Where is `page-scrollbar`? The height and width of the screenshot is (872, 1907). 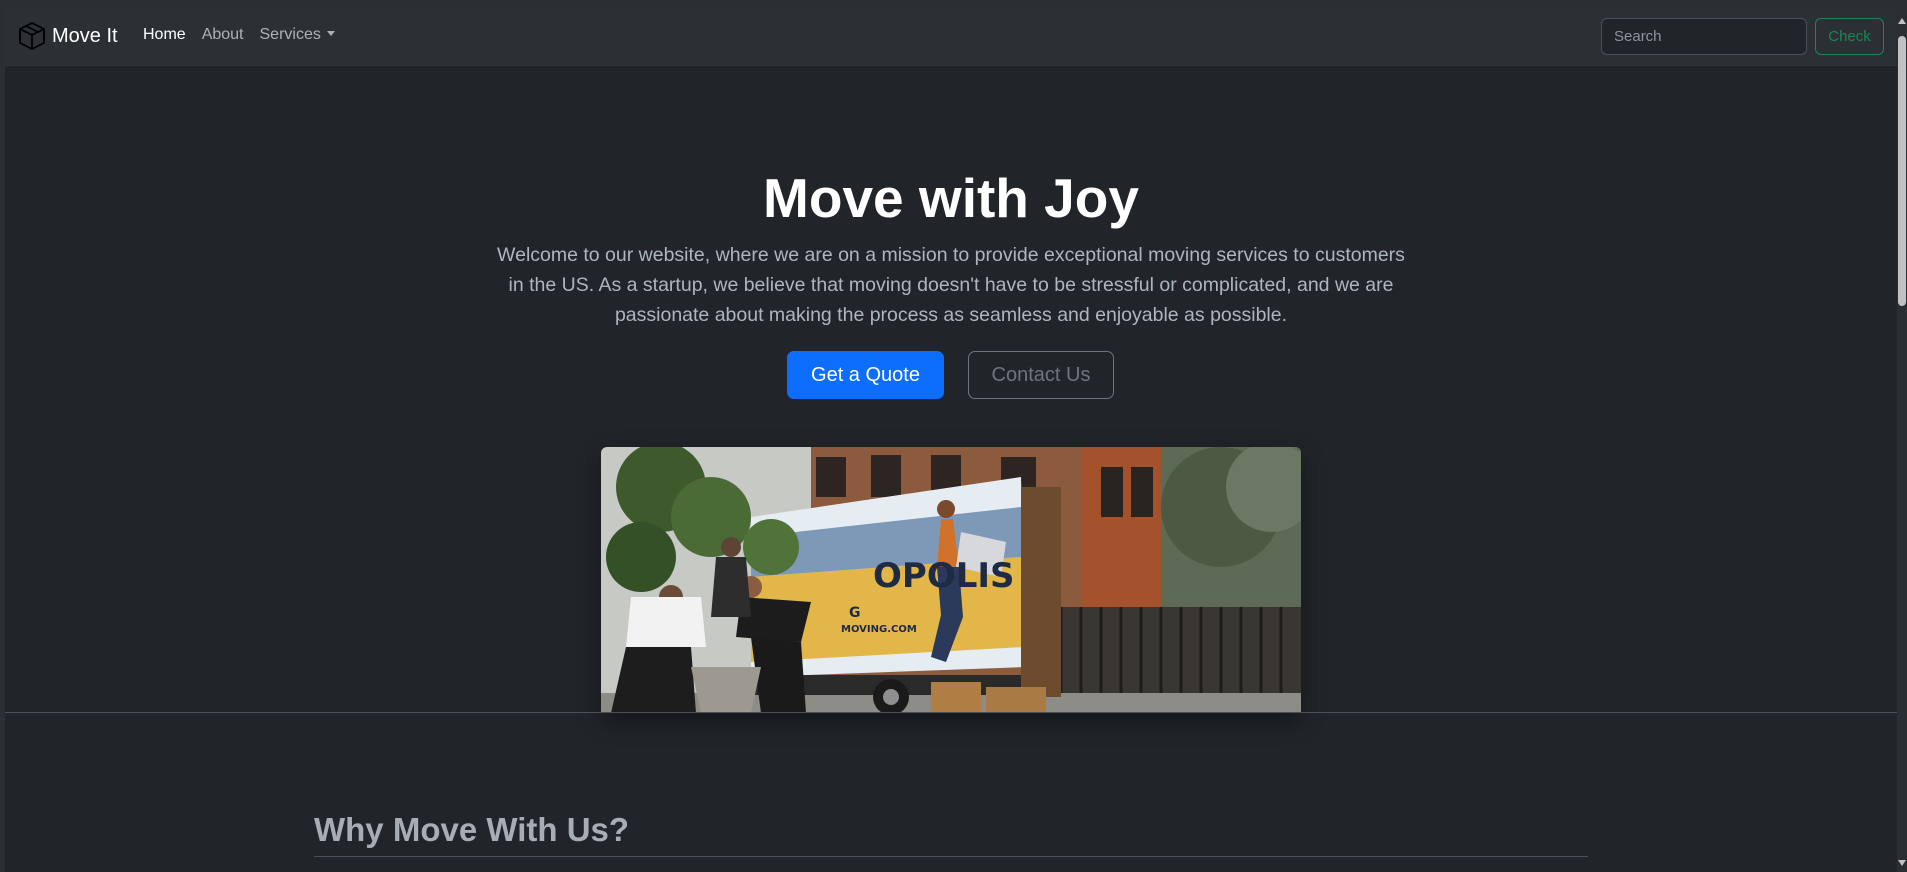
page-scrollbar is located at coordinates (1902, 439).